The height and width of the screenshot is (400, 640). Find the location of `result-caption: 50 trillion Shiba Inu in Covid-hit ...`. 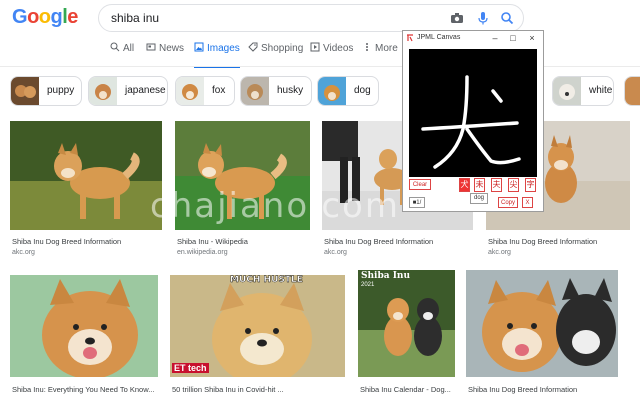

result-caption: 50 trillion Shiba Inu in Covid-hit ... is located at coordinates (258, 389).